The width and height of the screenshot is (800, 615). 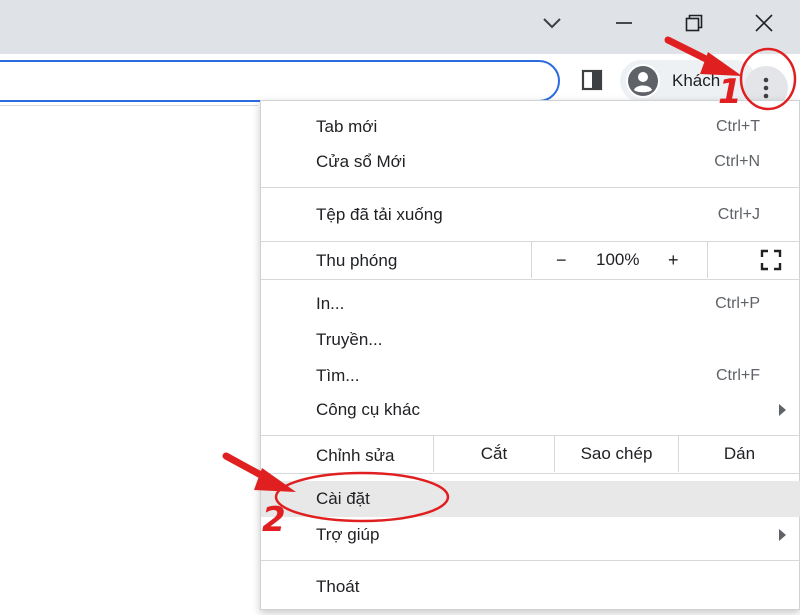 What do you see at coordinates (357, 260) in the screenshot?
I see `zoom-label: Thu phóng` at bounding box center [357, 260].